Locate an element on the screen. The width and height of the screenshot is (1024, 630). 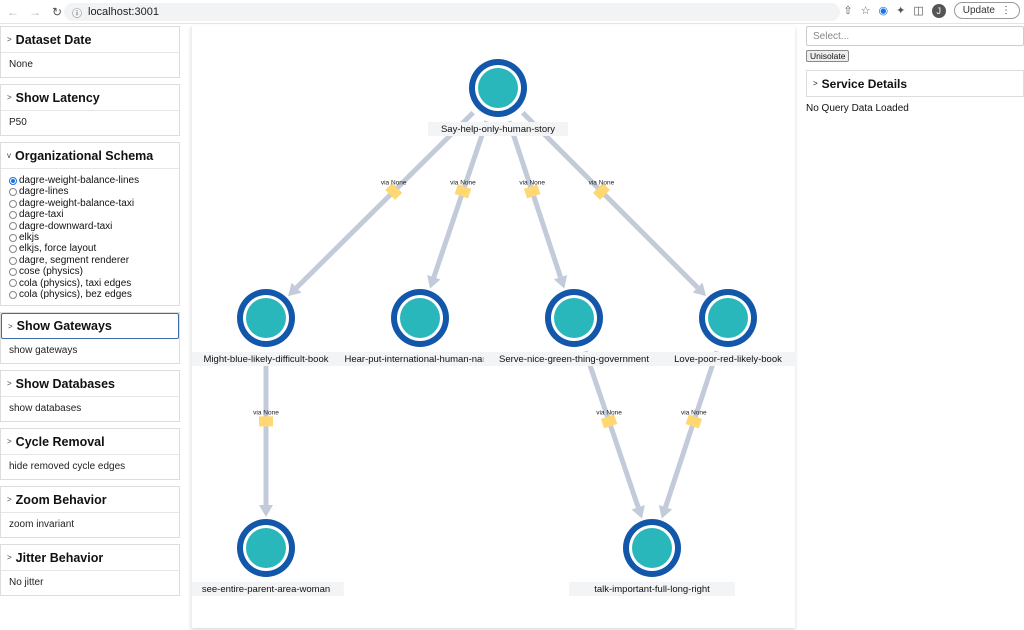
node-label: Might-blue-likely-difficult-book is located at coordinates (266, 359).